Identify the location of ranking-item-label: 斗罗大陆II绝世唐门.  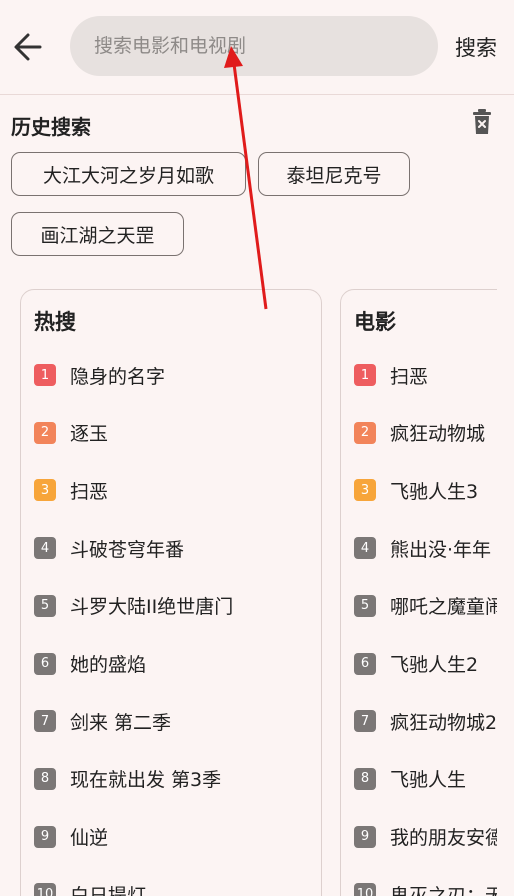
(152, 607).